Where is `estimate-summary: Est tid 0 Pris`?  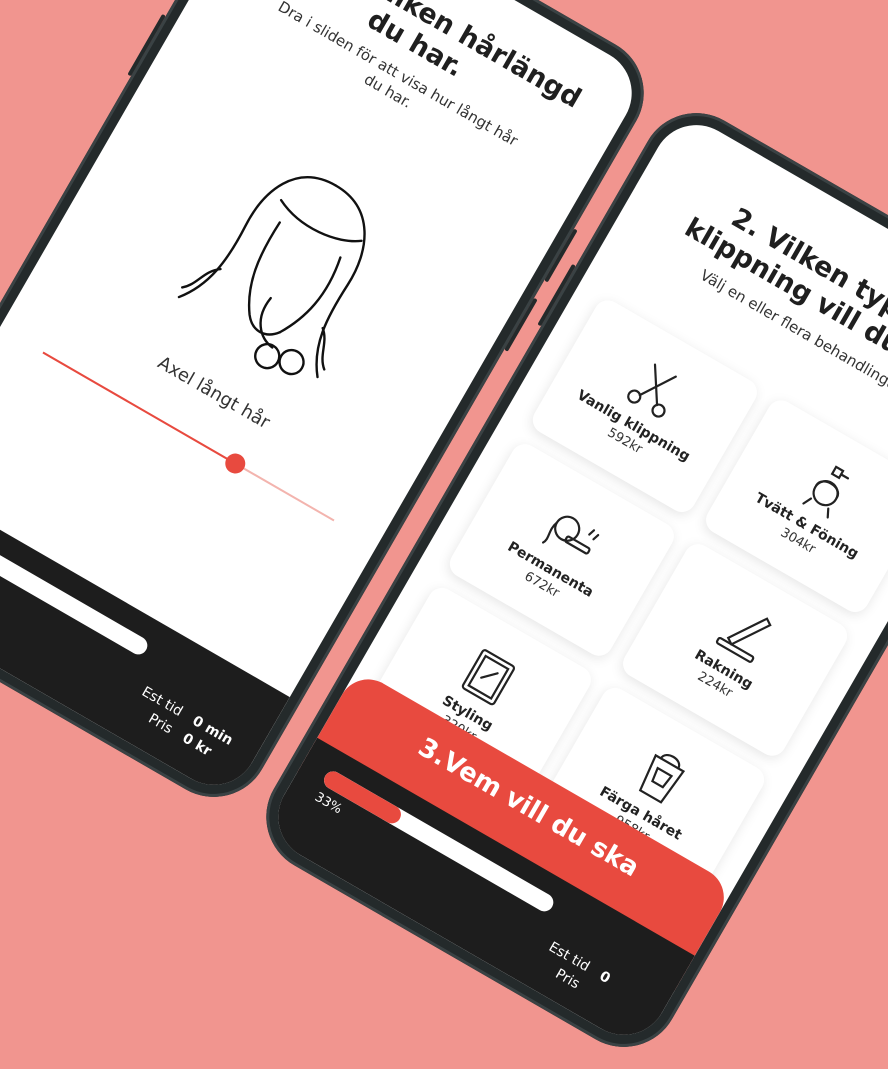 estimate-summary: Est tid 0 Pris is located at coordinates (589, 982).